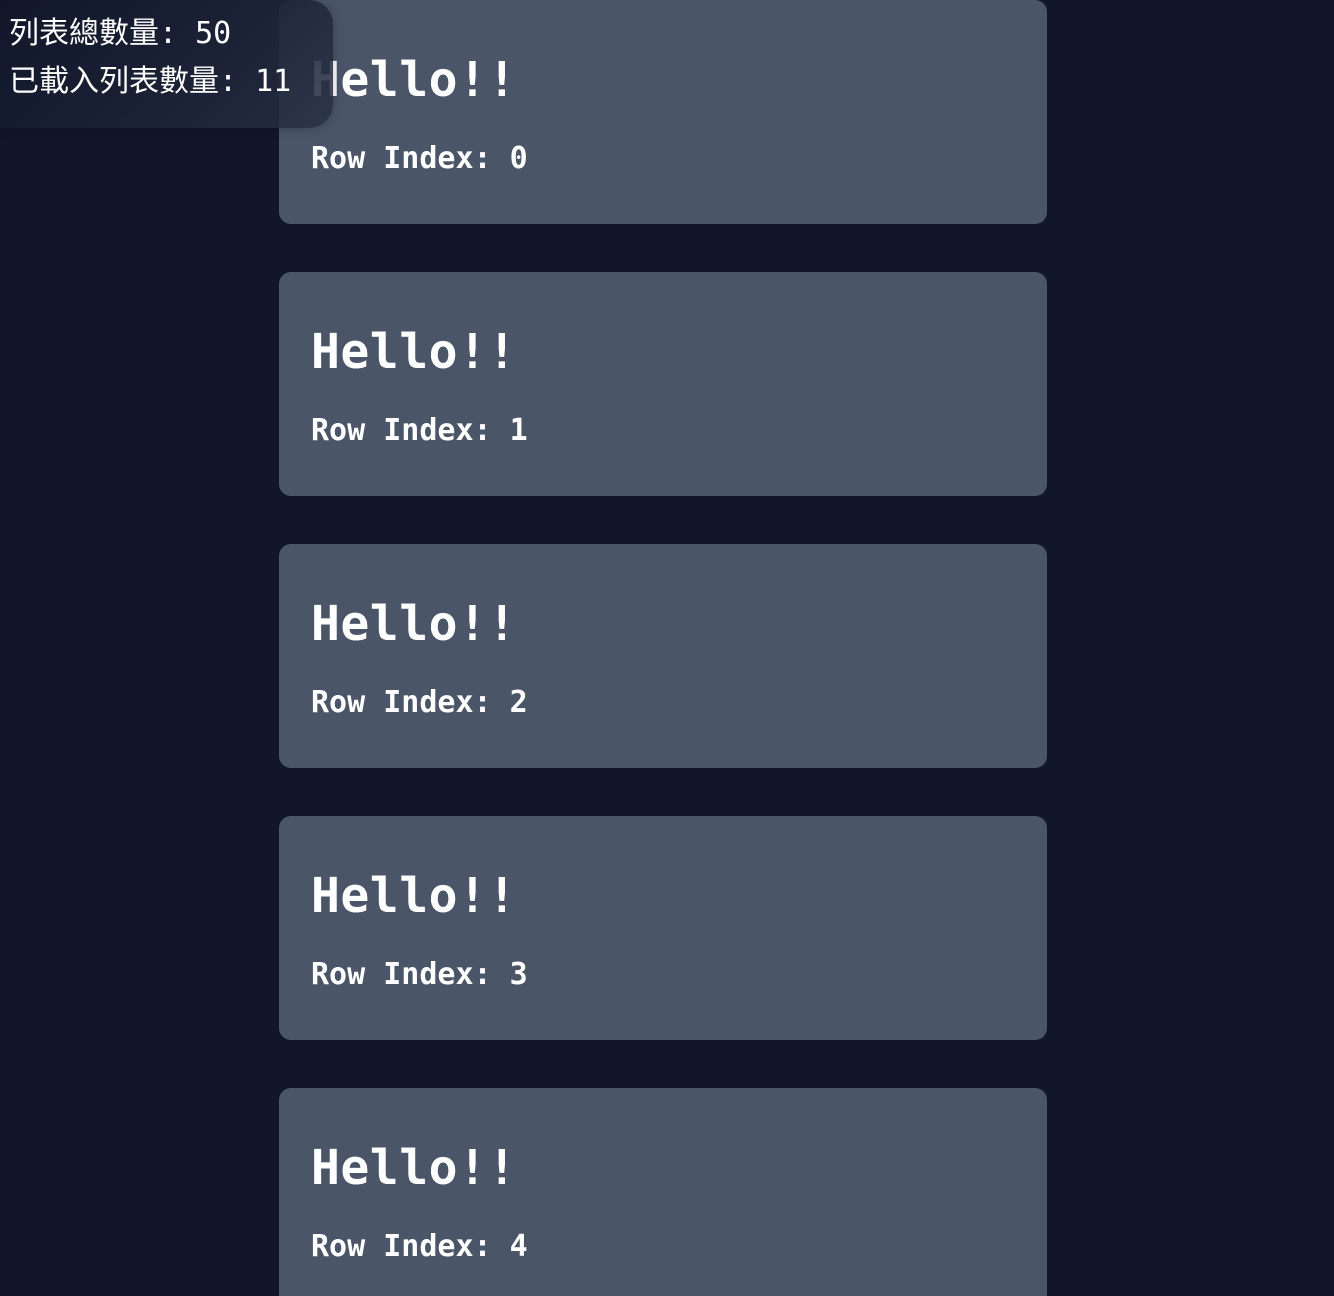  Describe the element at coordinates (419, 1246) in the screenshot. I see `row-index-label: Row Index: 4` at that location.